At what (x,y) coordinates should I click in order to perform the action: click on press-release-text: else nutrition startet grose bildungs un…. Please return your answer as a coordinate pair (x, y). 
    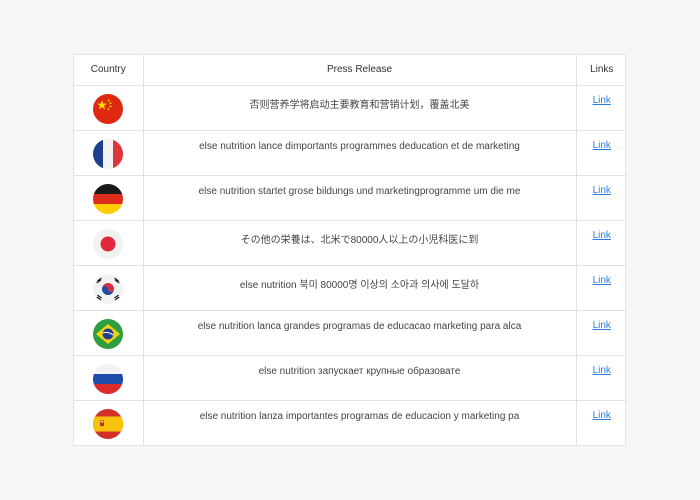
    Looking at the image, I should click on (360, 198).